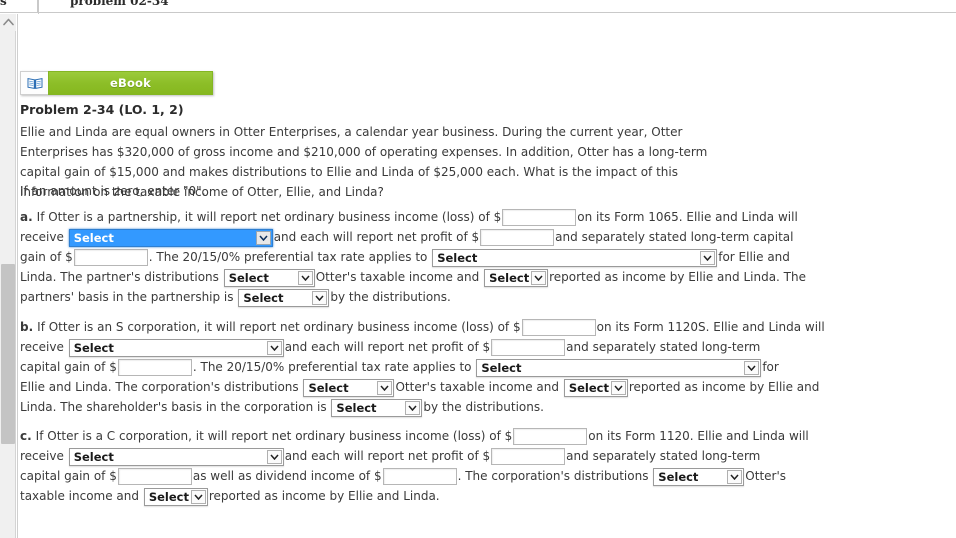 Image resolution: width=956 pixels, height=538 pixels. What do you see at coordinates (68, 476) in the screenshot?
I see `part-c-text-6: capital gain of $` at bounding box center [68, 476].